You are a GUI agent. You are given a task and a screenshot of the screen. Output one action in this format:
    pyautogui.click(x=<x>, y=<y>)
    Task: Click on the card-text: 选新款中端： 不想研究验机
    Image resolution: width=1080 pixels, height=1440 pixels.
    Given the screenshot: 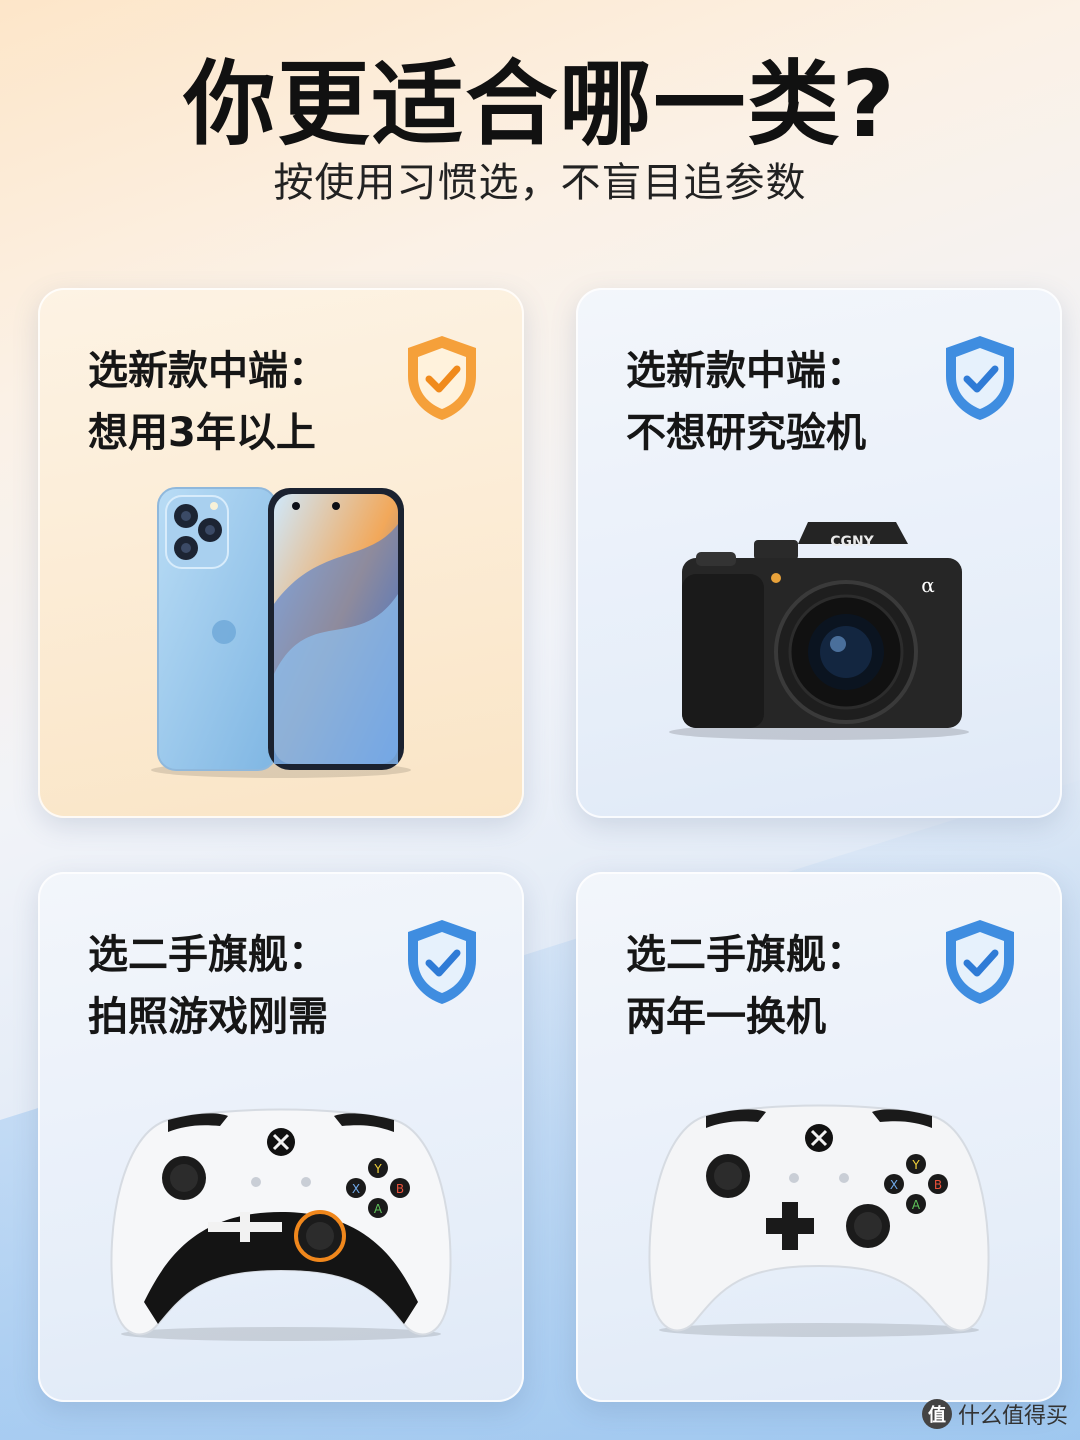 What is the action you would take?
    pyautogui.click(x=746, y=402)
    